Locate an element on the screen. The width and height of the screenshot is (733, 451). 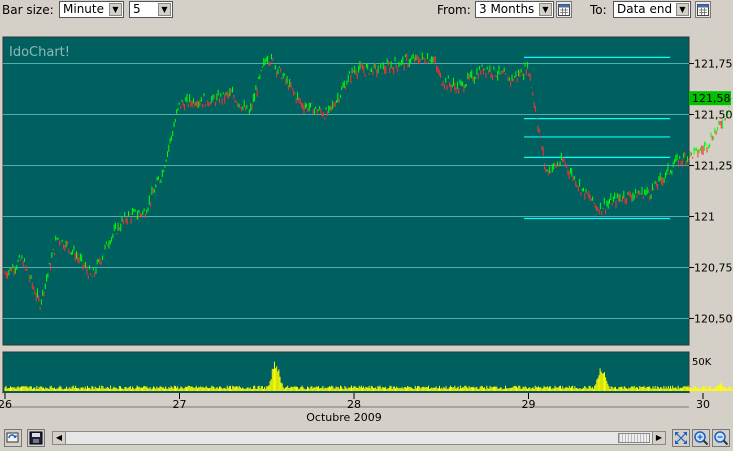
y-tick-label: 121,50 is located at coordinates (713, 115).